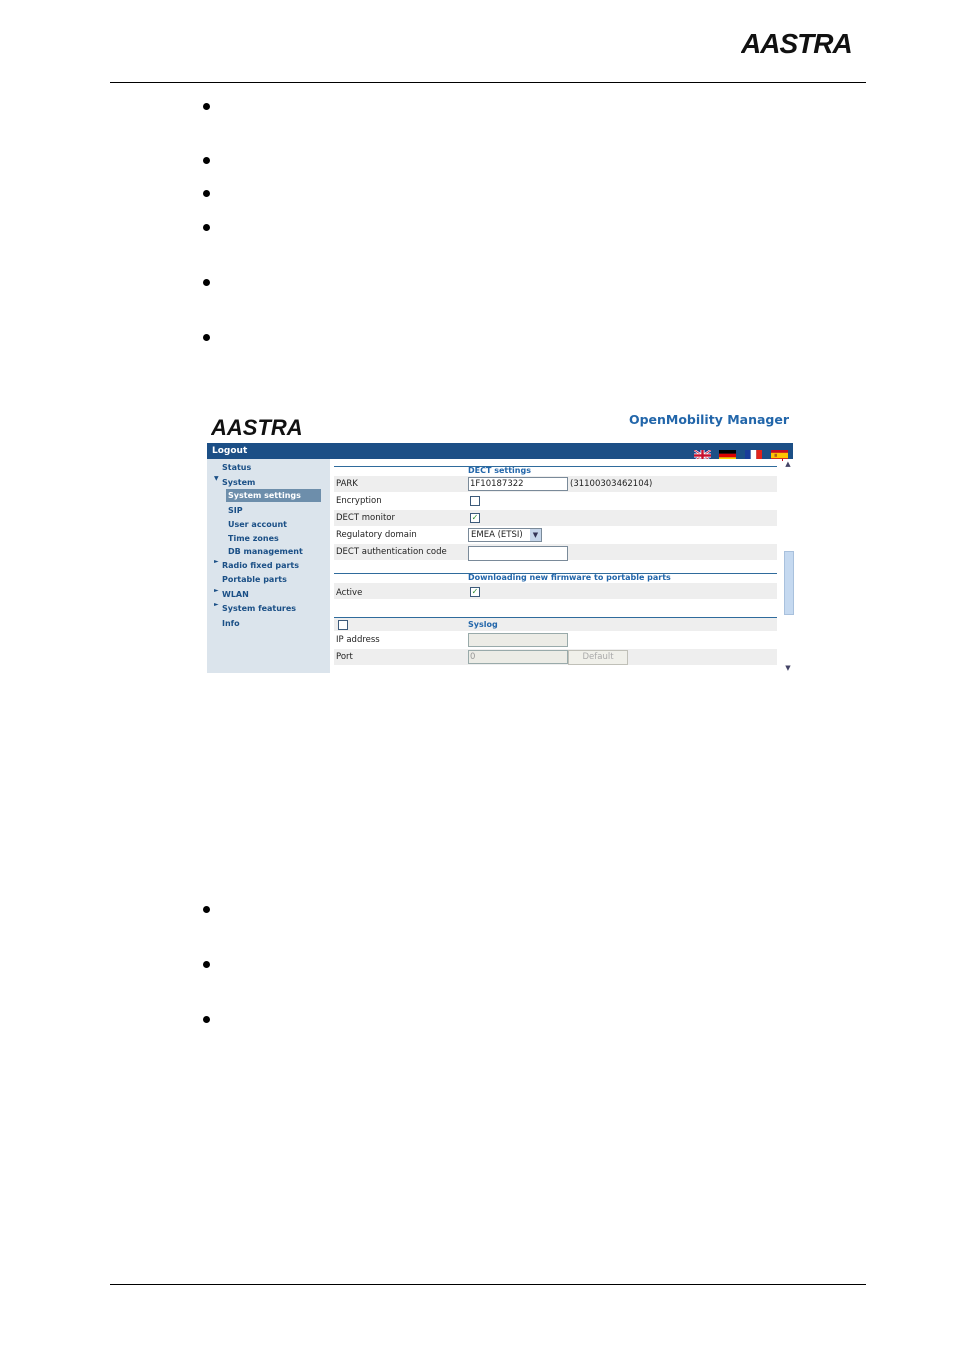 This screenshot has height=1351, width=954. I want to click on syslog-enable-checkbox, so click(343, 625).